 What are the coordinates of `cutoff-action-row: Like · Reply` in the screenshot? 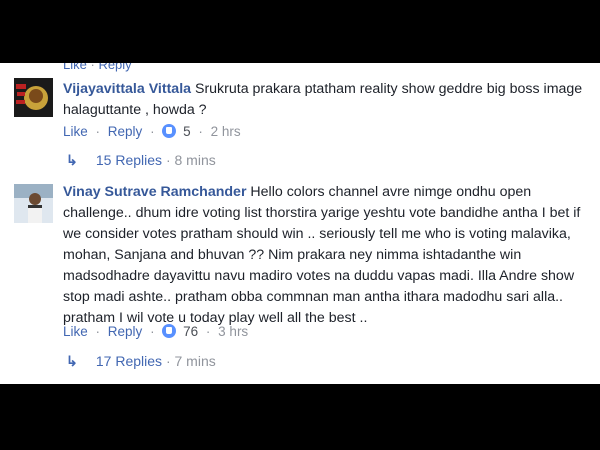 It's located at (97, 67).